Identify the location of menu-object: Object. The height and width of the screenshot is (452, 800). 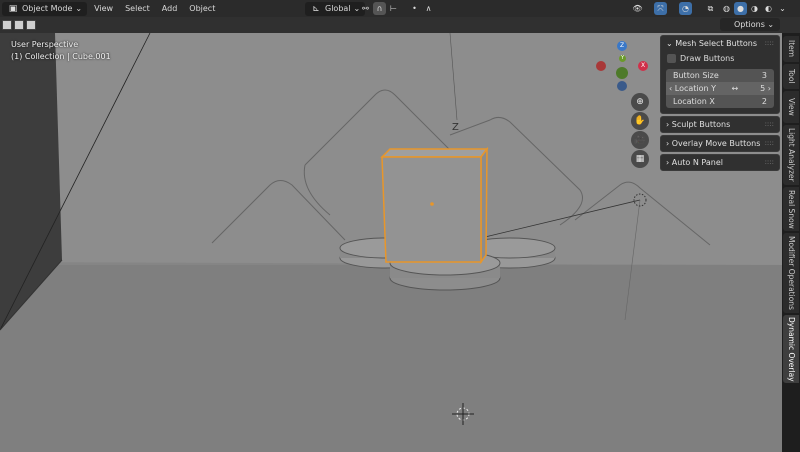
(202, 9).